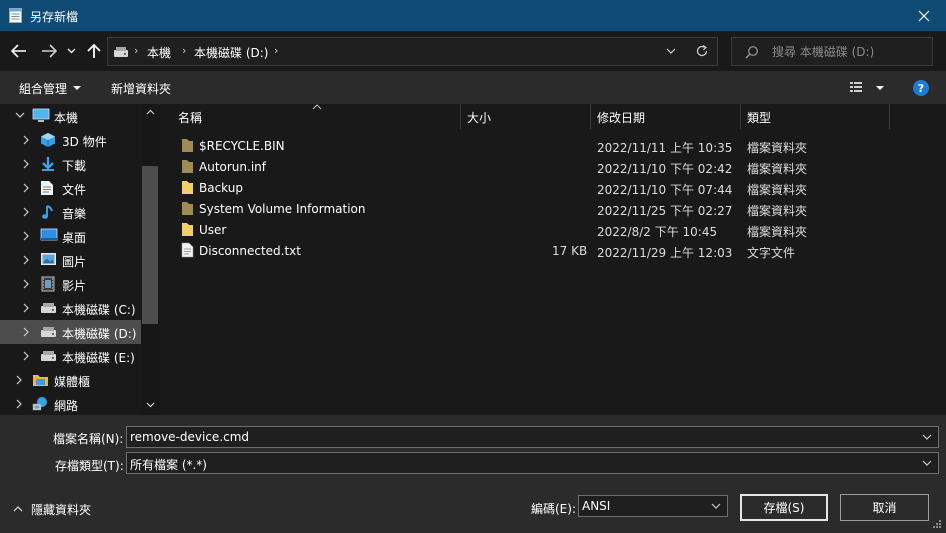 The height and width of the screenshot is (533, 946). Describe the element at coordinates (70, 308) in the screenshot. I see `sidebar-item-drive-c: 本機磁碟 (C:)` at that location.